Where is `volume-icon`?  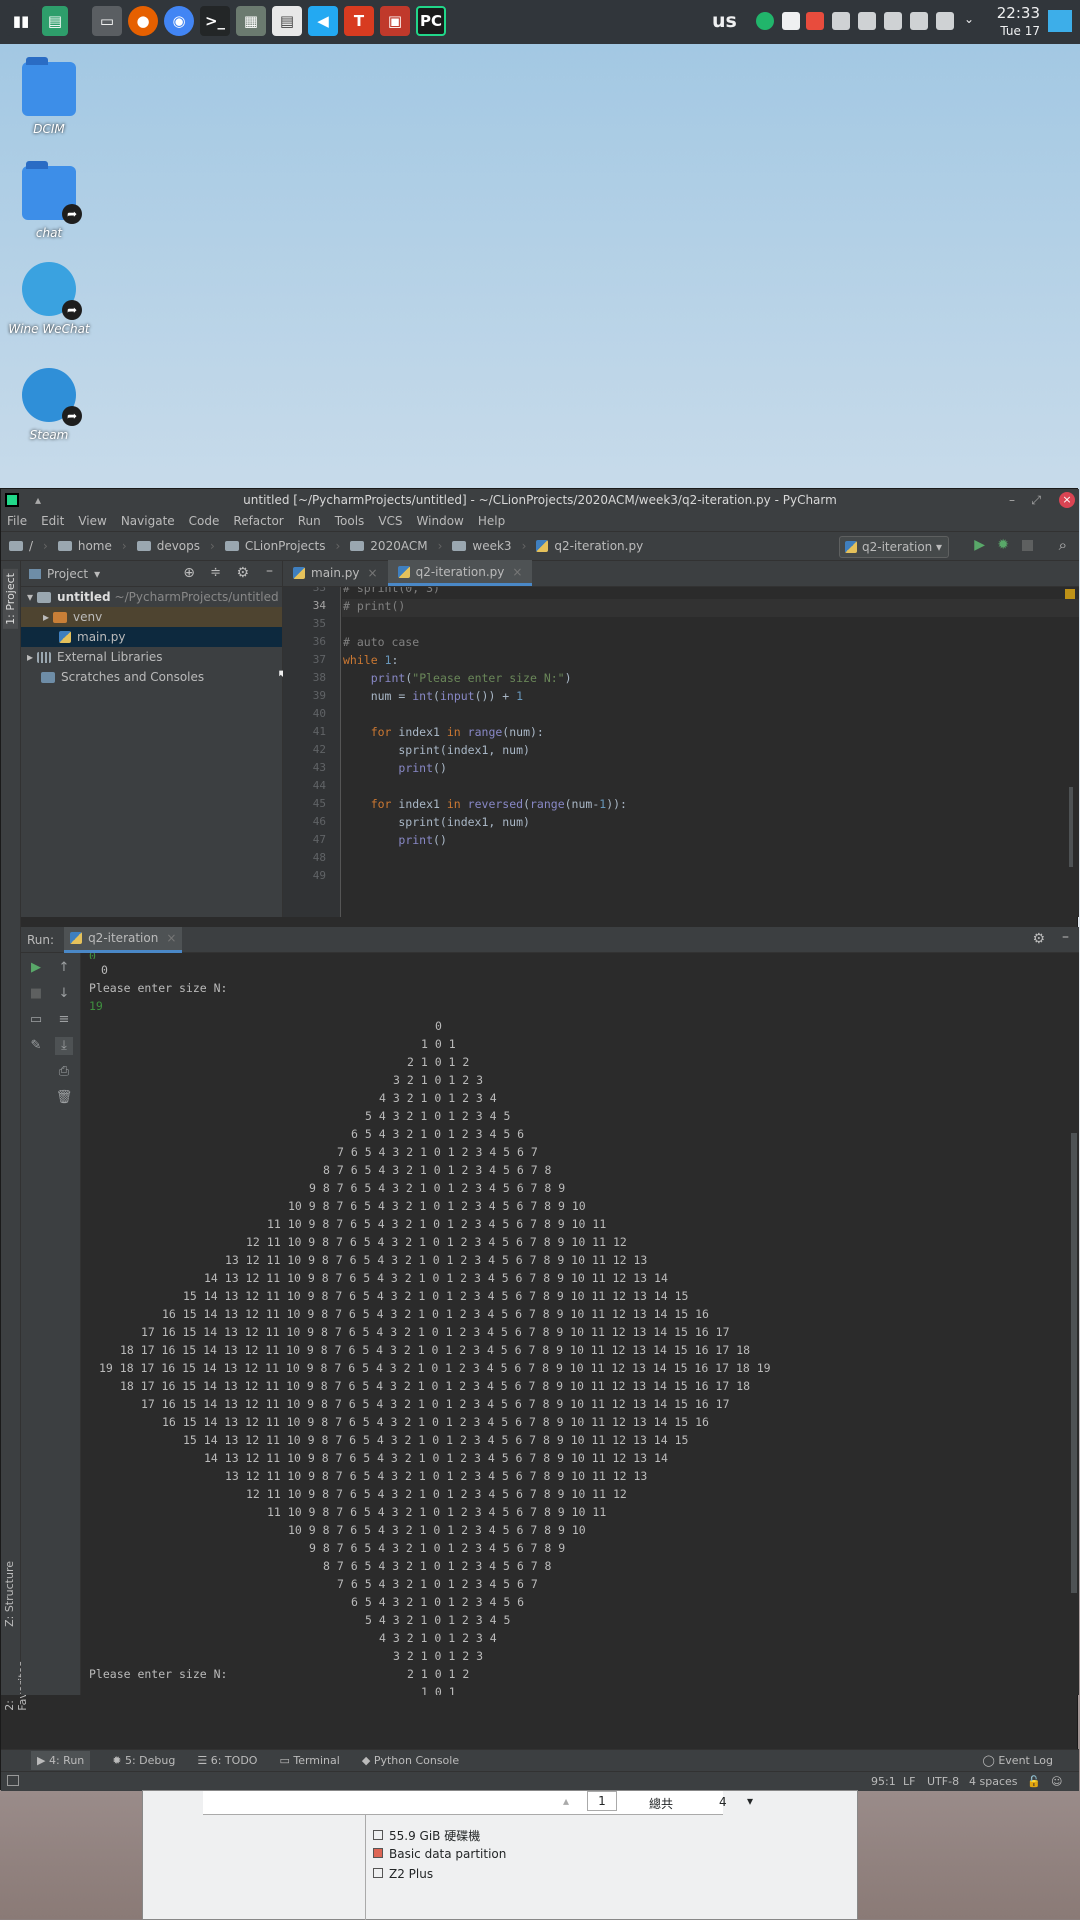
volume-icon is located at coordinates (893, 21).